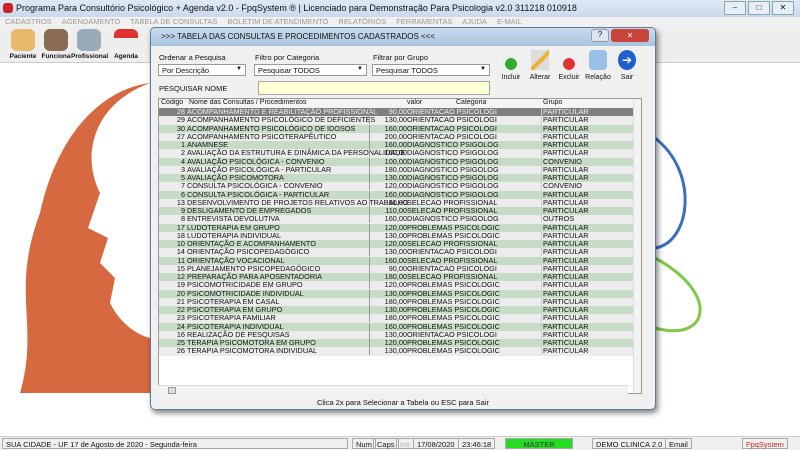 This screenshot has height=450, width=800. What do you see at coordinates (600, 35) in the screenshot?
I see `help-button: ?` at bounding box center [600, 35].